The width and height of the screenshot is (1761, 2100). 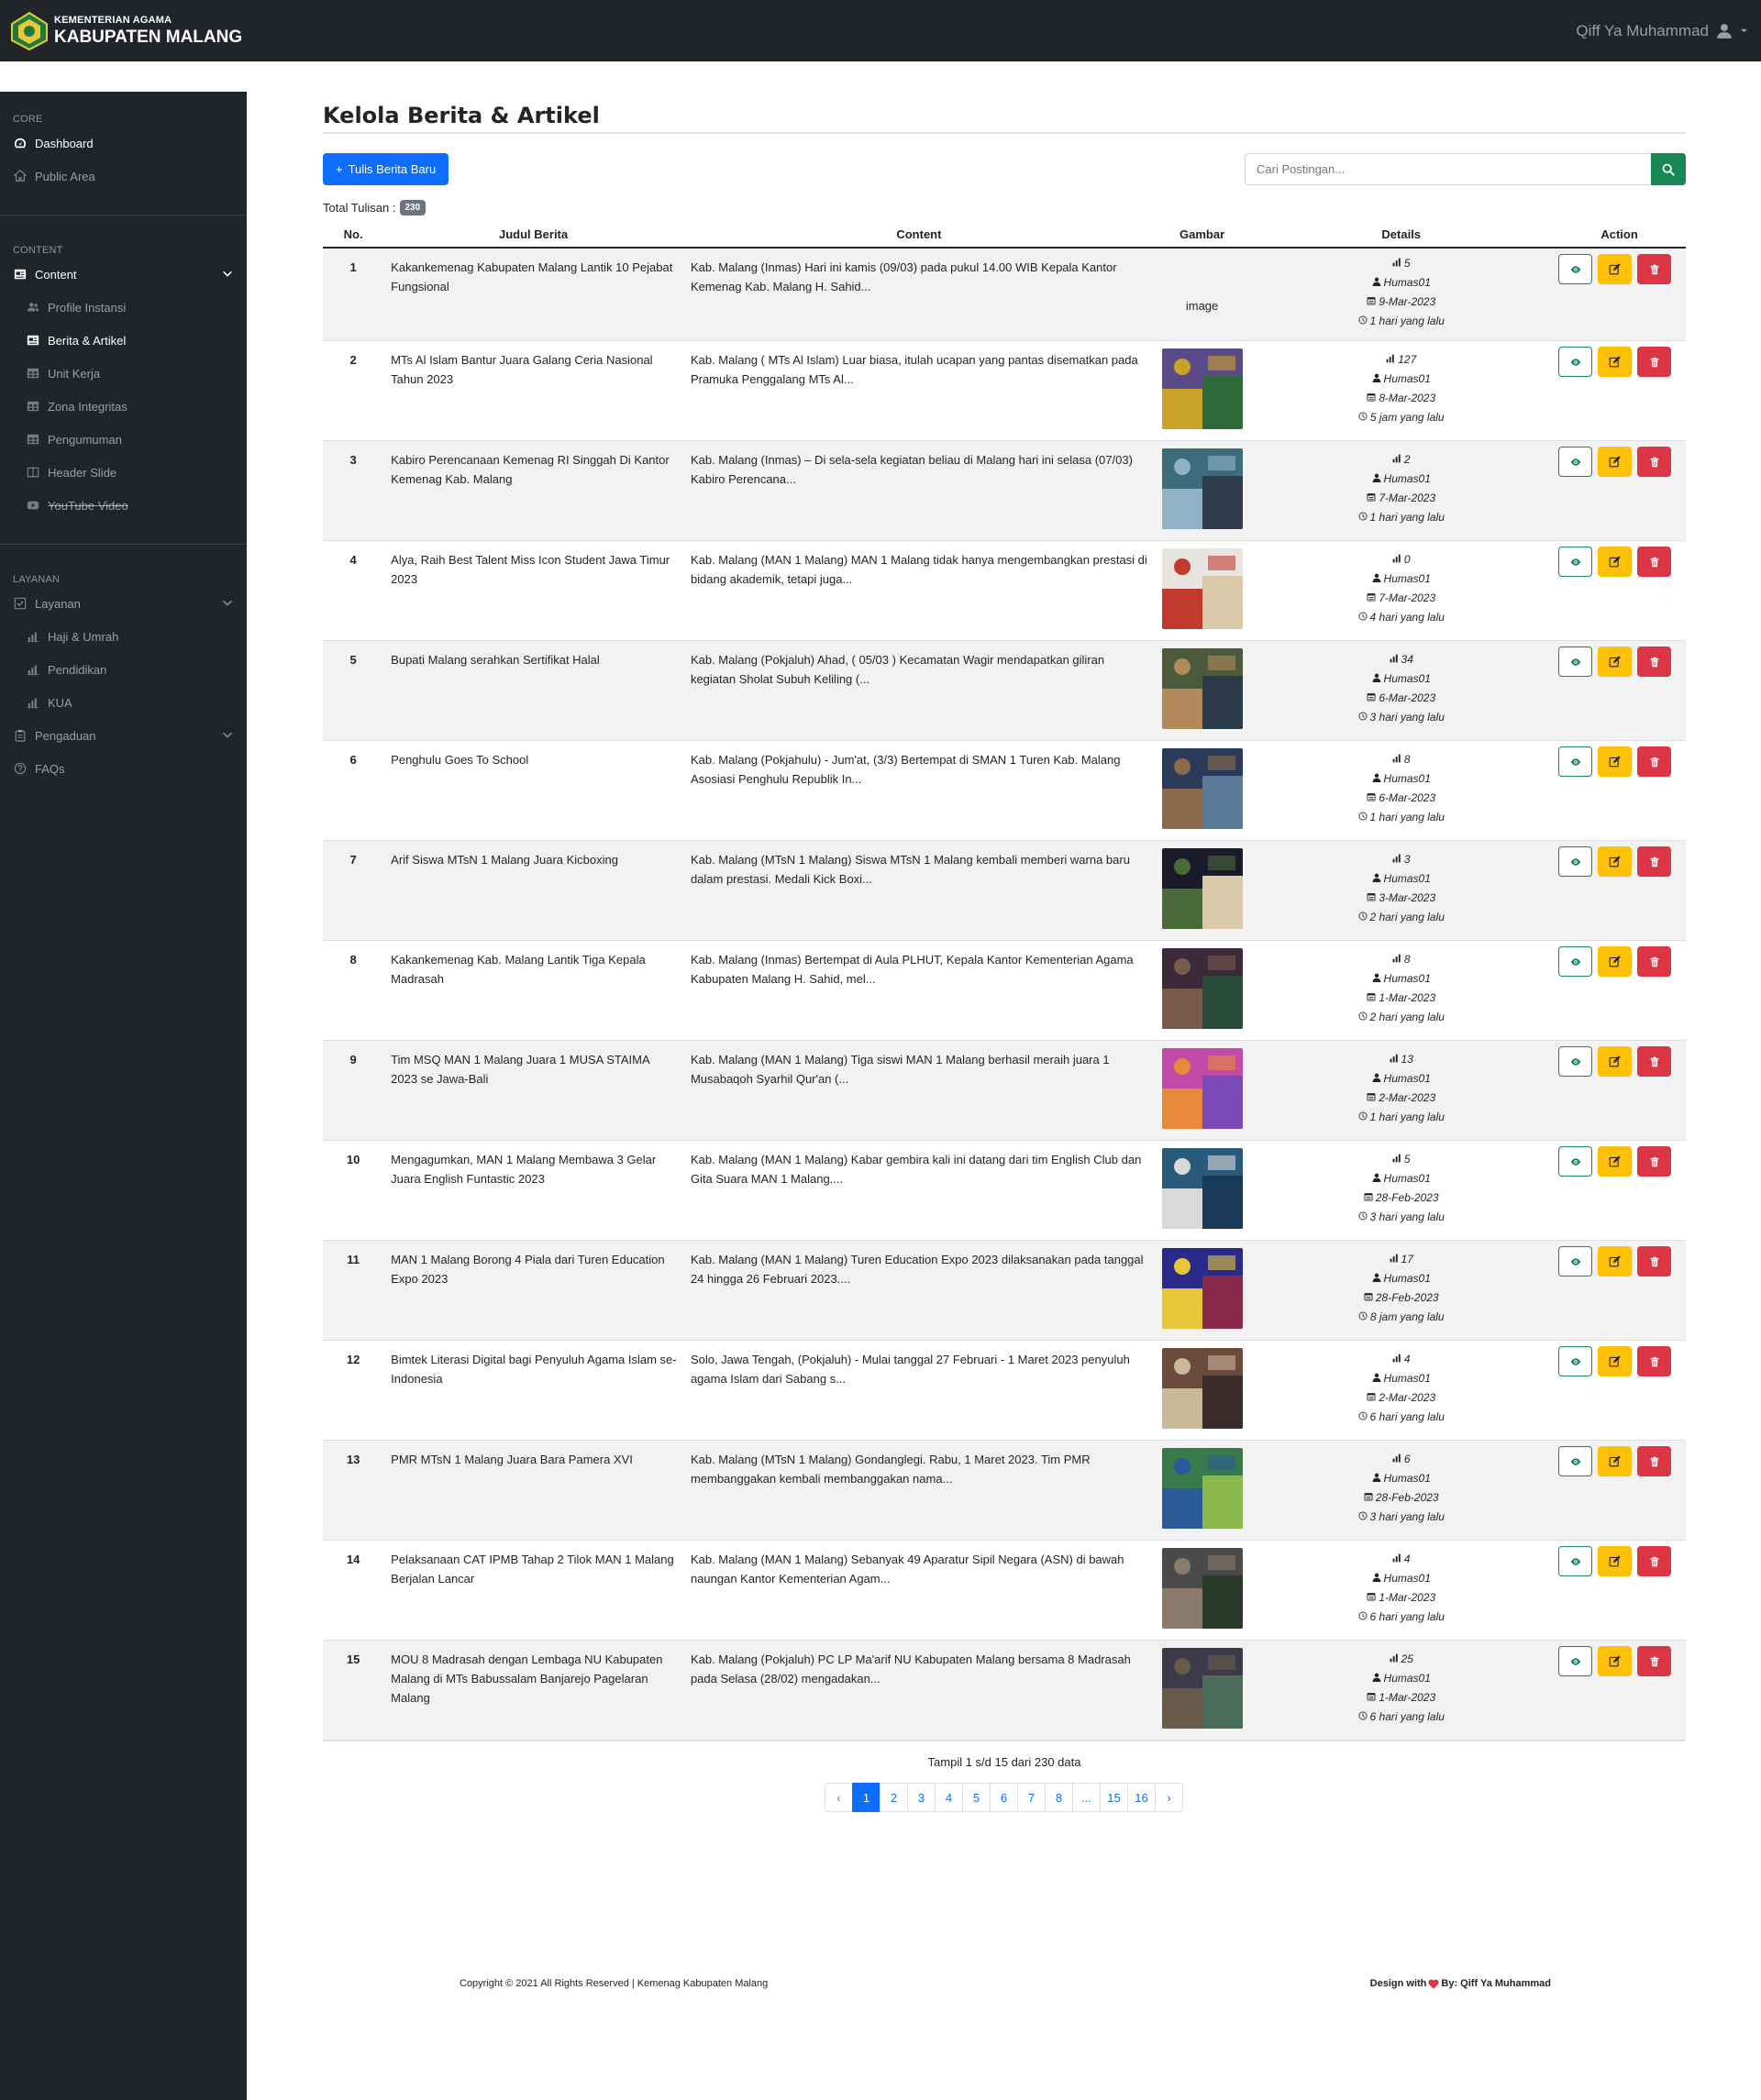 What do you see at coordinates (123, 735) in the screenshot?
I see `sidebar-group-pengaduan: Pengaduan` at bounding box center [123, 735].